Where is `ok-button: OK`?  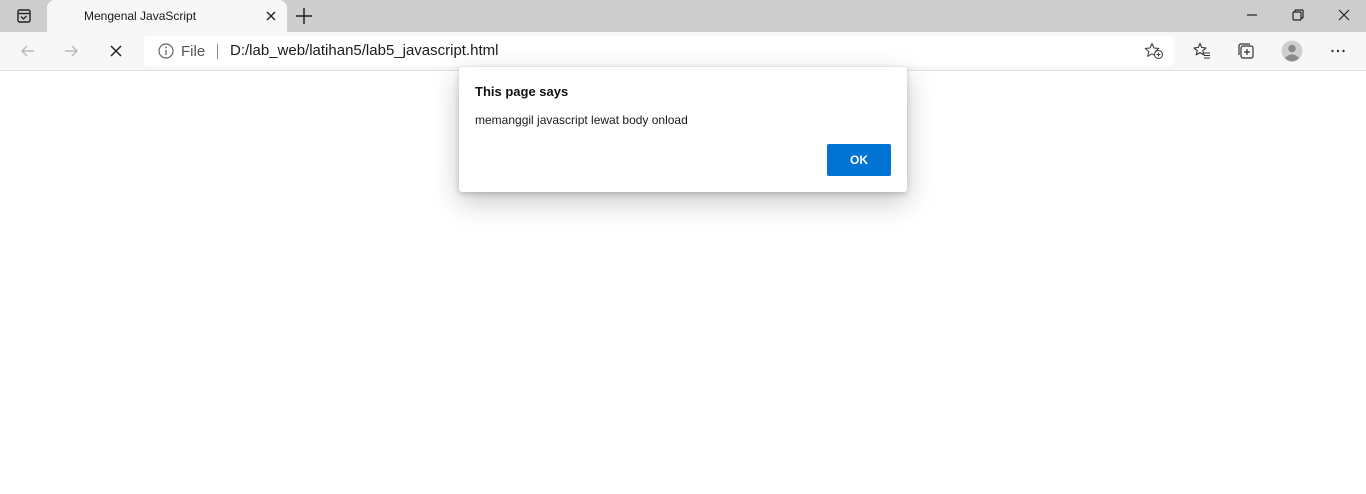
ok-button: OK is located at coordinates (859, 160).